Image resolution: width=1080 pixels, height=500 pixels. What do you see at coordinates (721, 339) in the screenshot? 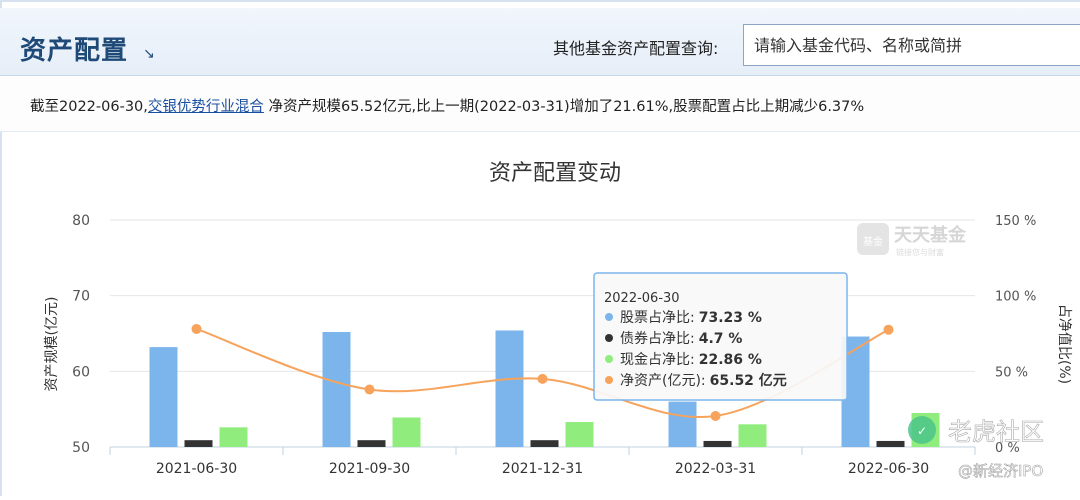
I see `tooltip-row-value: 4.7 %` at bounding box center [721, 339].